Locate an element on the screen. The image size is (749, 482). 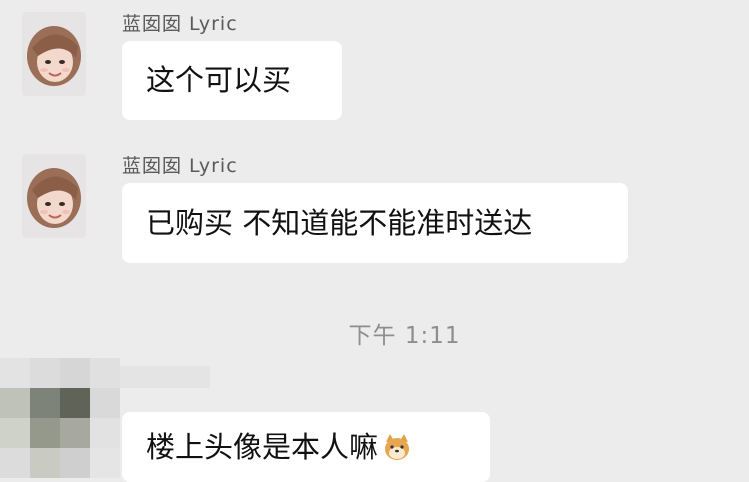
message-bubble: 楼上头像是本人嘛 is located at coordinates (306, 447).